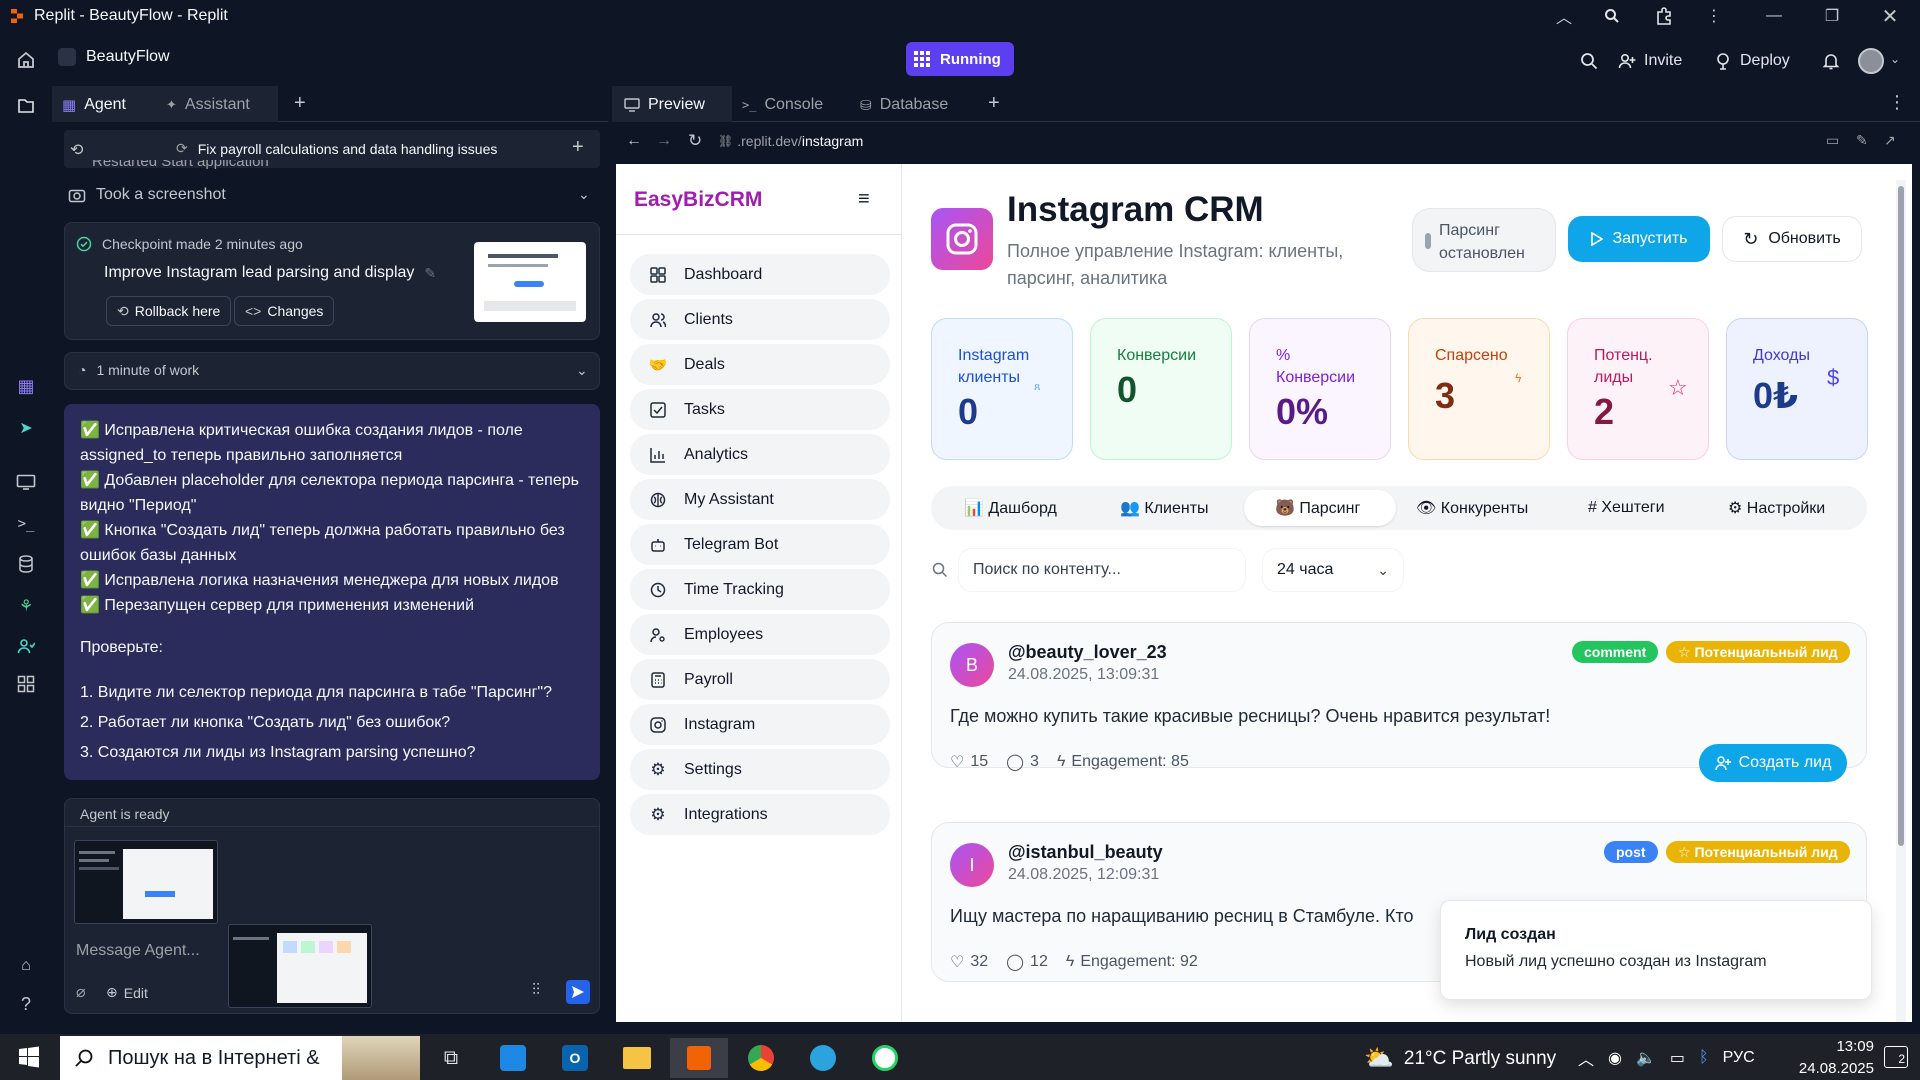 The width and height of the screenshot is (1920, 1080). I want to click on extensions-icon, so click(1664, 16).